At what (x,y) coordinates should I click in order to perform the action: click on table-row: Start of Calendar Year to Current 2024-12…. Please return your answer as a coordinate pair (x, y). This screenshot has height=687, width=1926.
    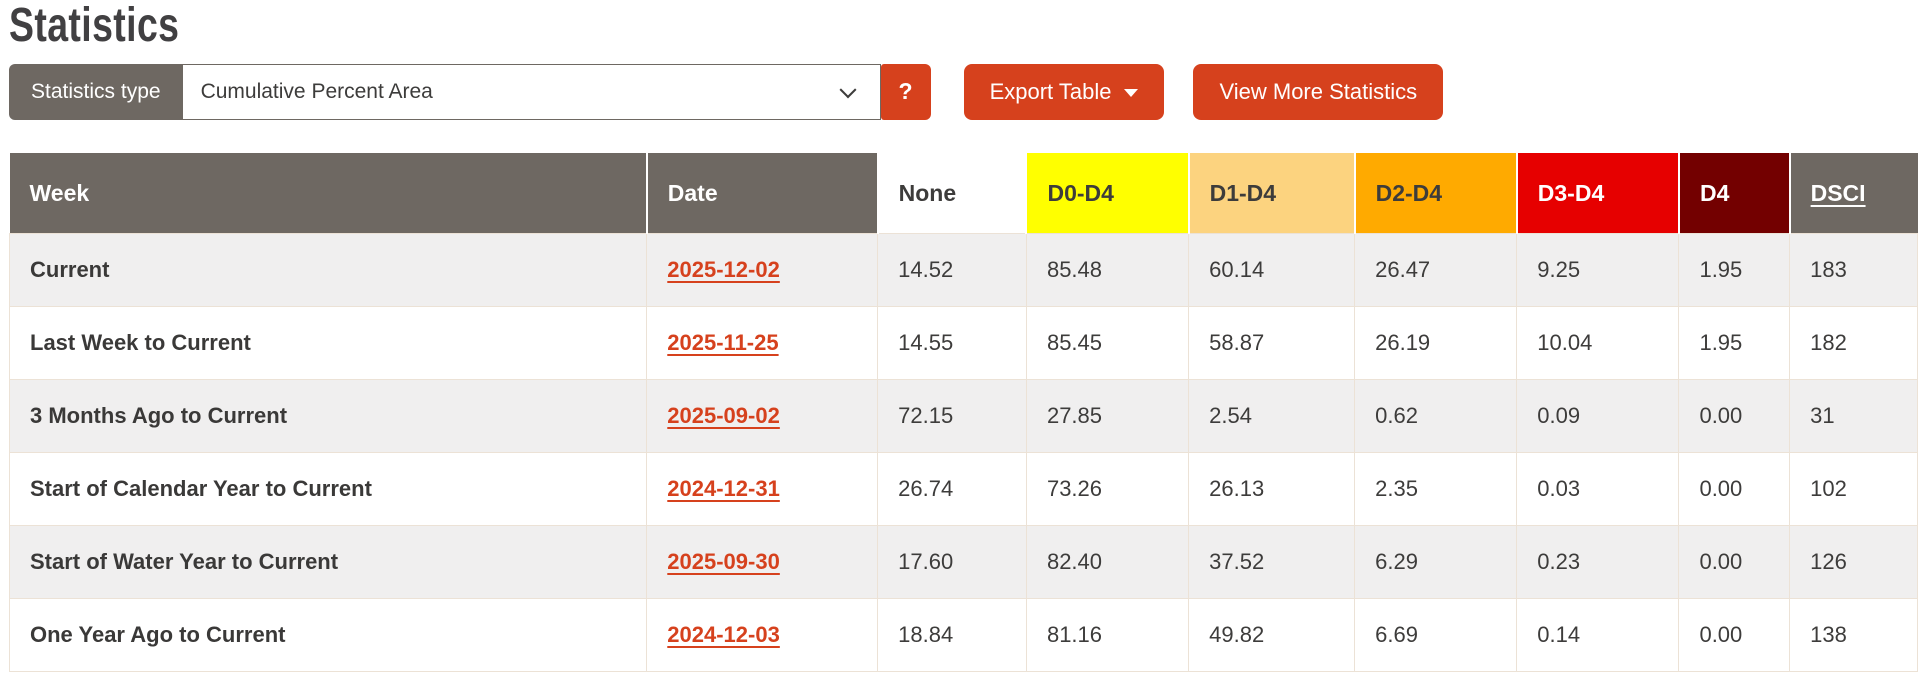
    Looking at the image, I should click on (963, 489).